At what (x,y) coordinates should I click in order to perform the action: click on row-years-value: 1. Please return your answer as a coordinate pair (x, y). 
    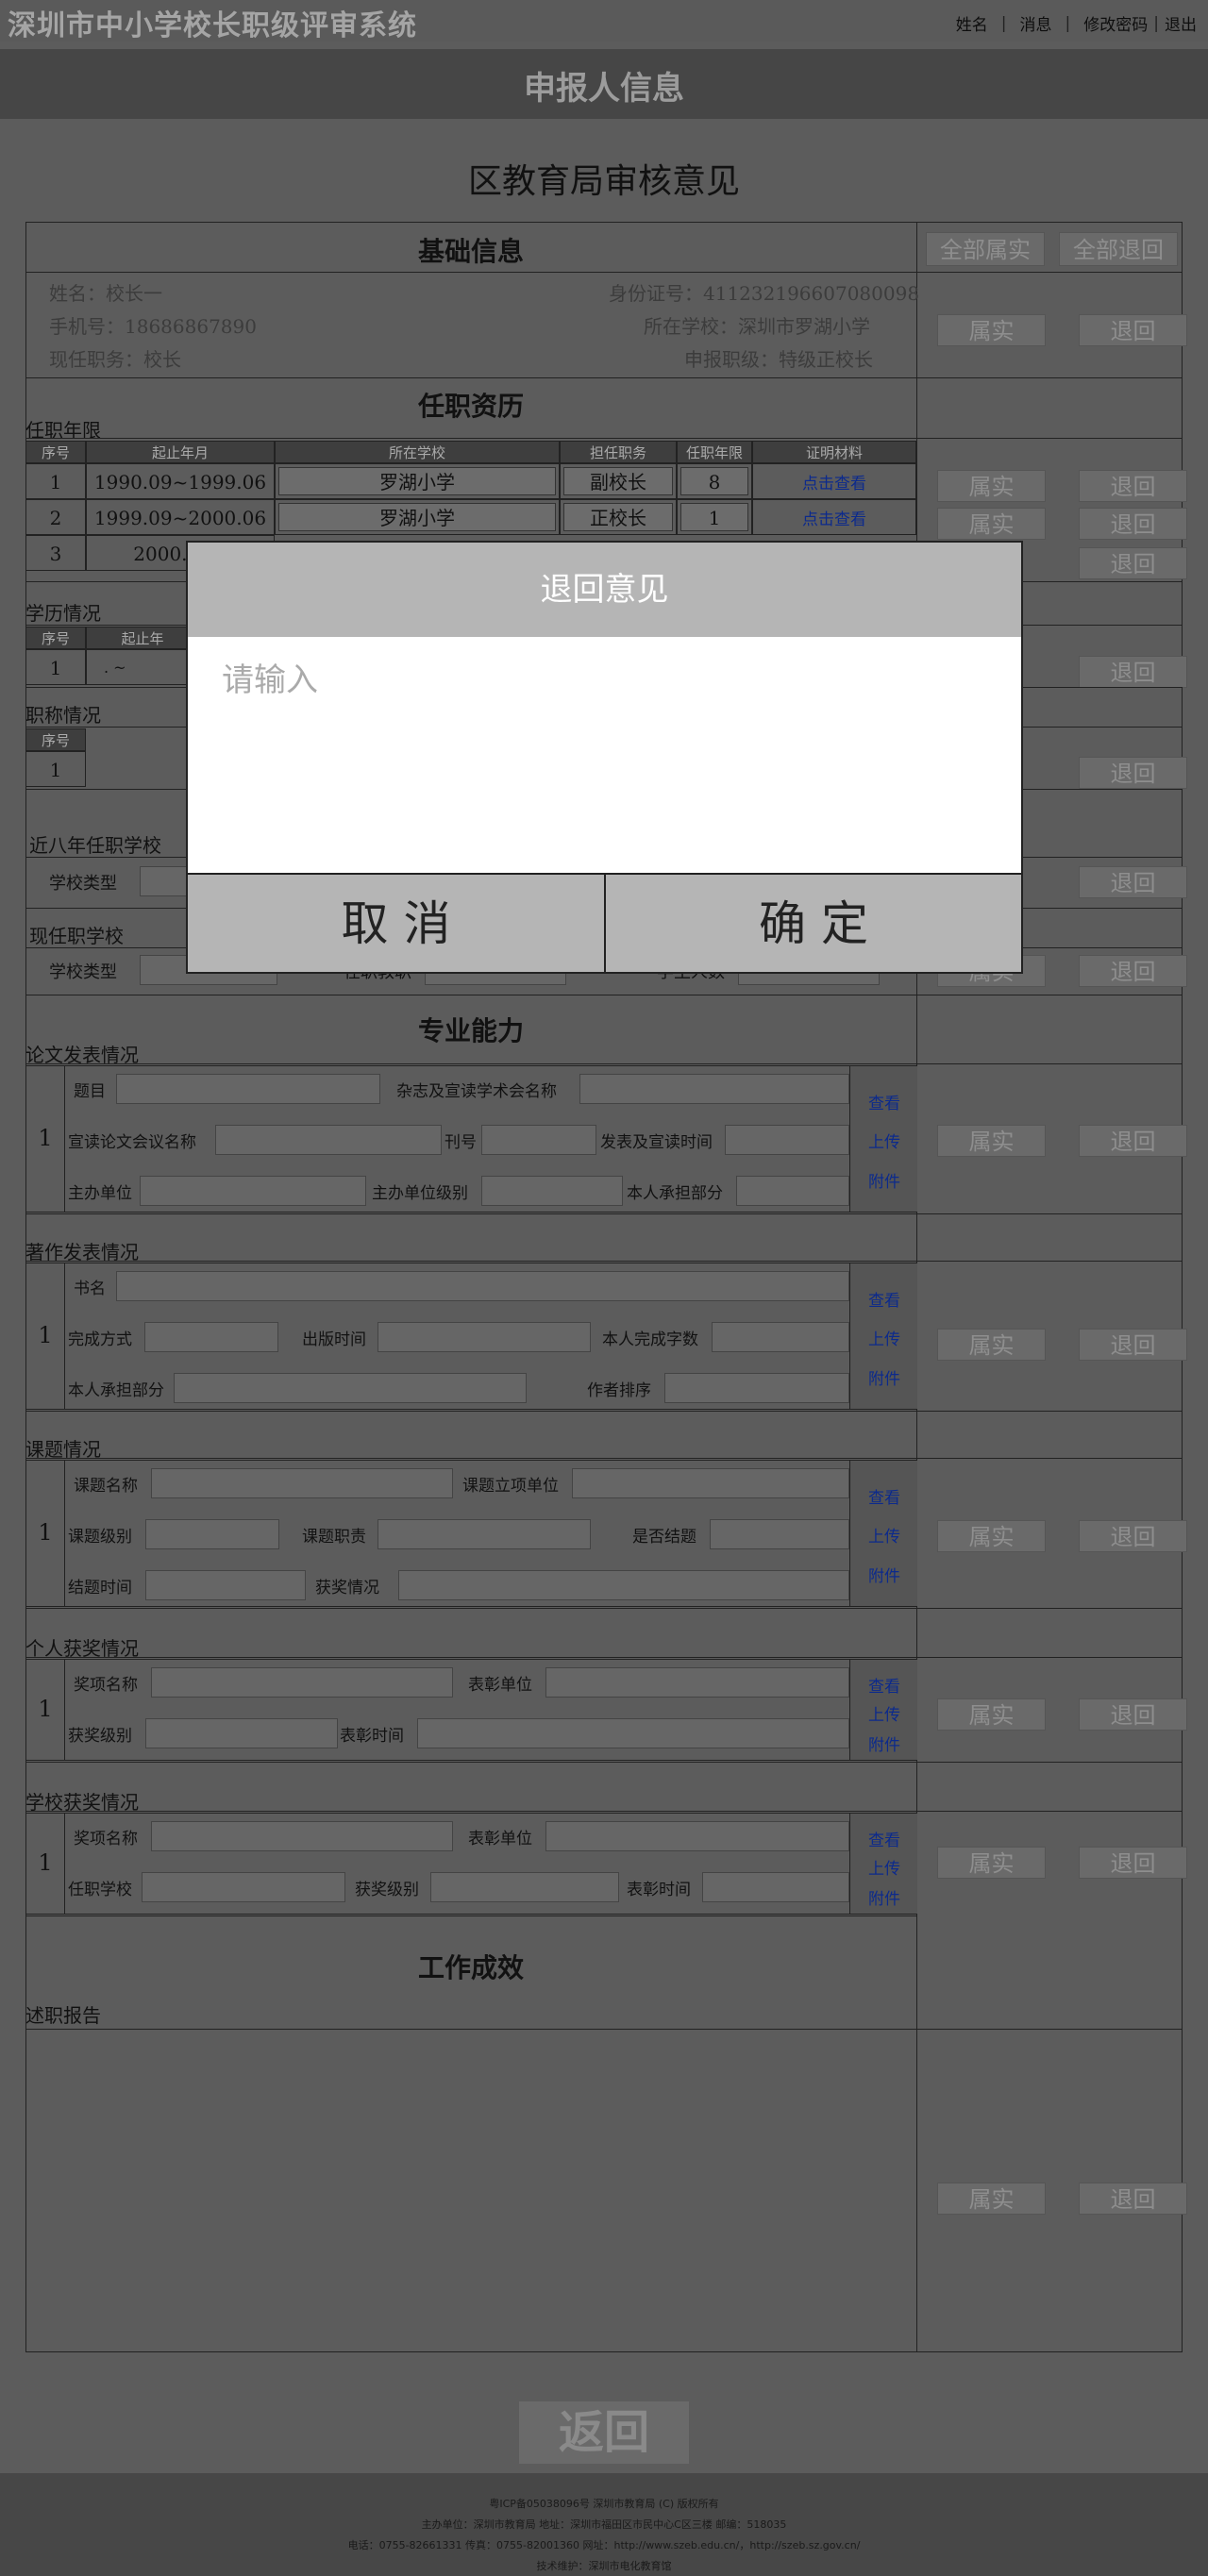
    Looking at the image, I should click on (714, 517).